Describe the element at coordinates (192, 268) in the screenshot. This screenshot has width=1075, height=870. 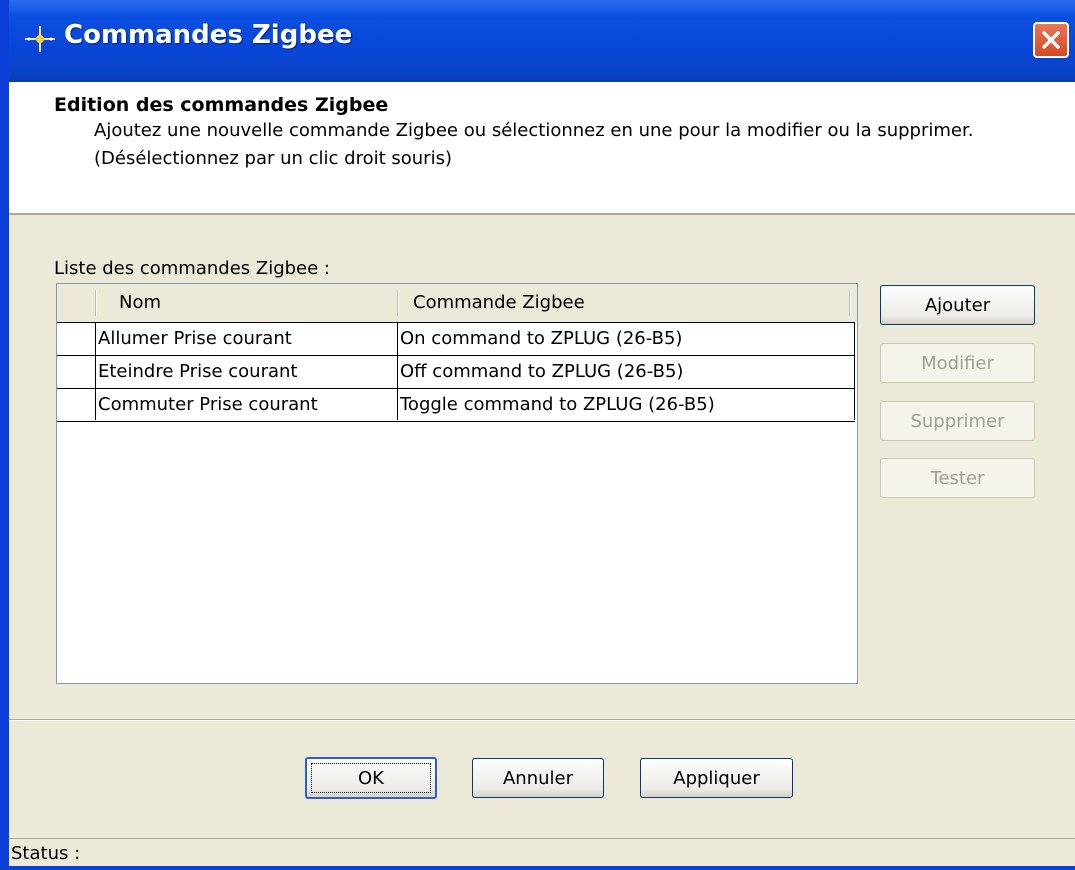
I see `command-list-label: Liste des commandes Zigbee :` at that location.